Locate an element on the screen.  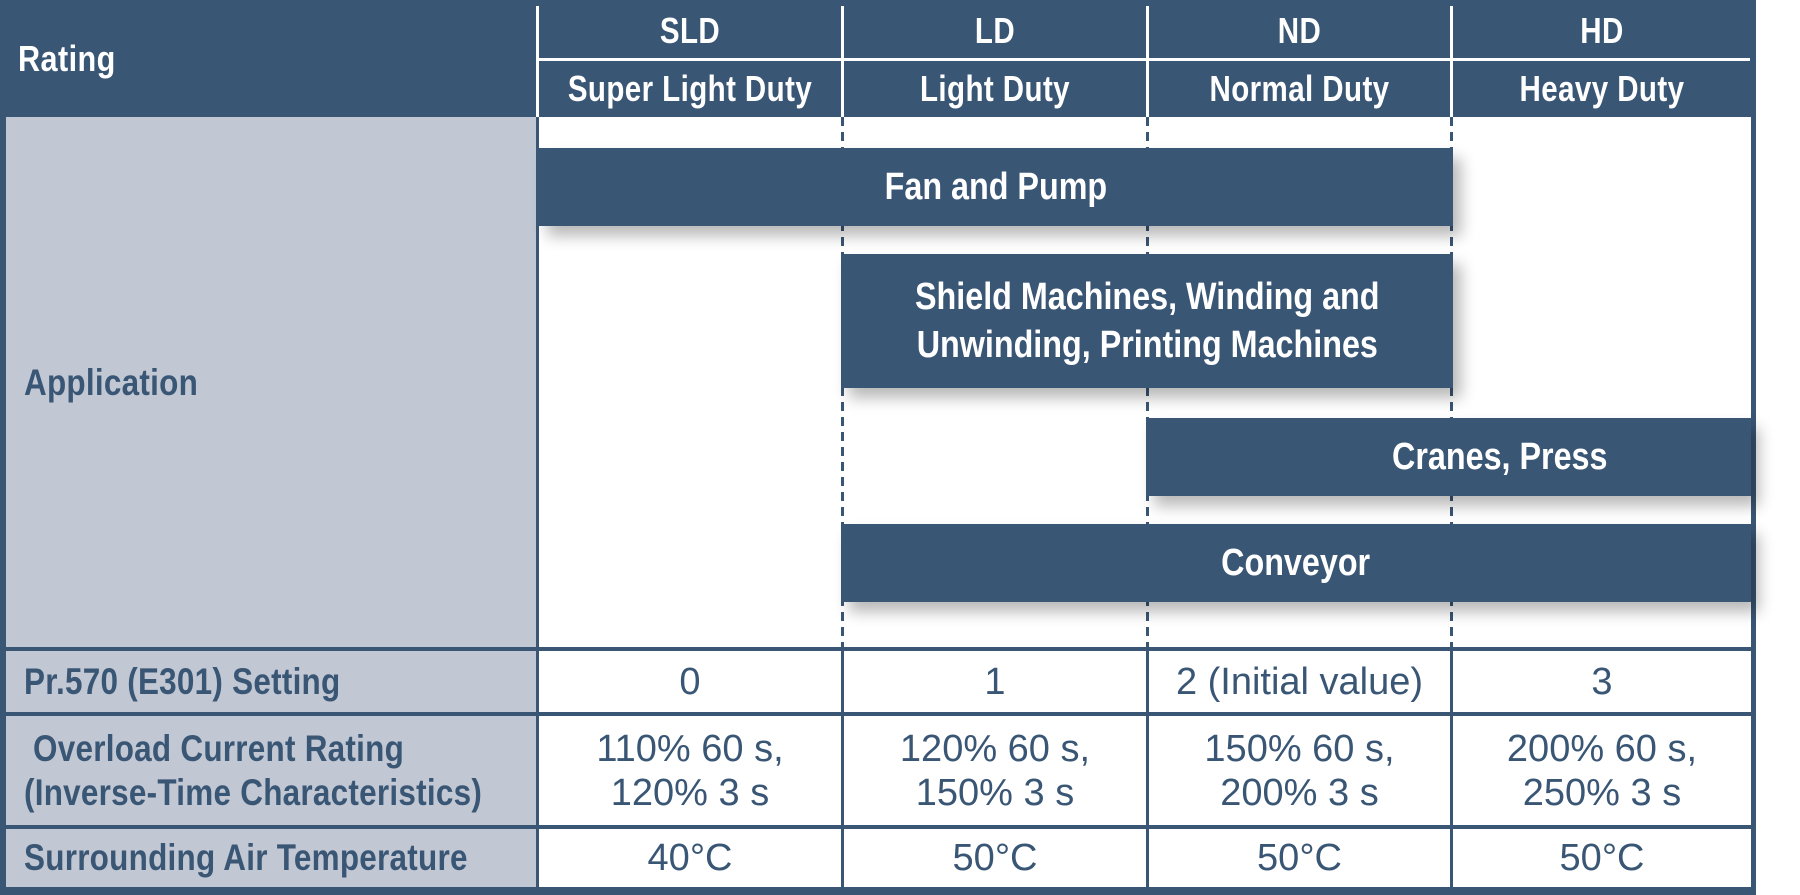
column-name-hd: Heavy Duty is located at coordinates (1602, 88).